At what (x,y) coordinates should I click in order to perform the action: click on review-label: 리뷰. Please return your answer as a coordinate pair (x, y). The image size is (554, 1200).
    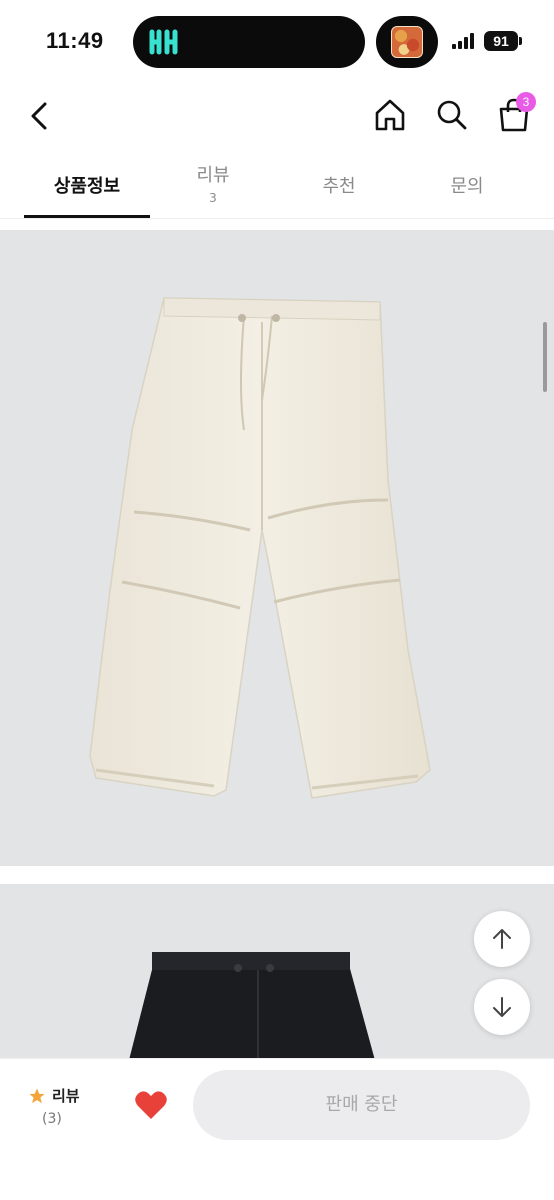
    Looking at the image, I should click on (66, 1096).